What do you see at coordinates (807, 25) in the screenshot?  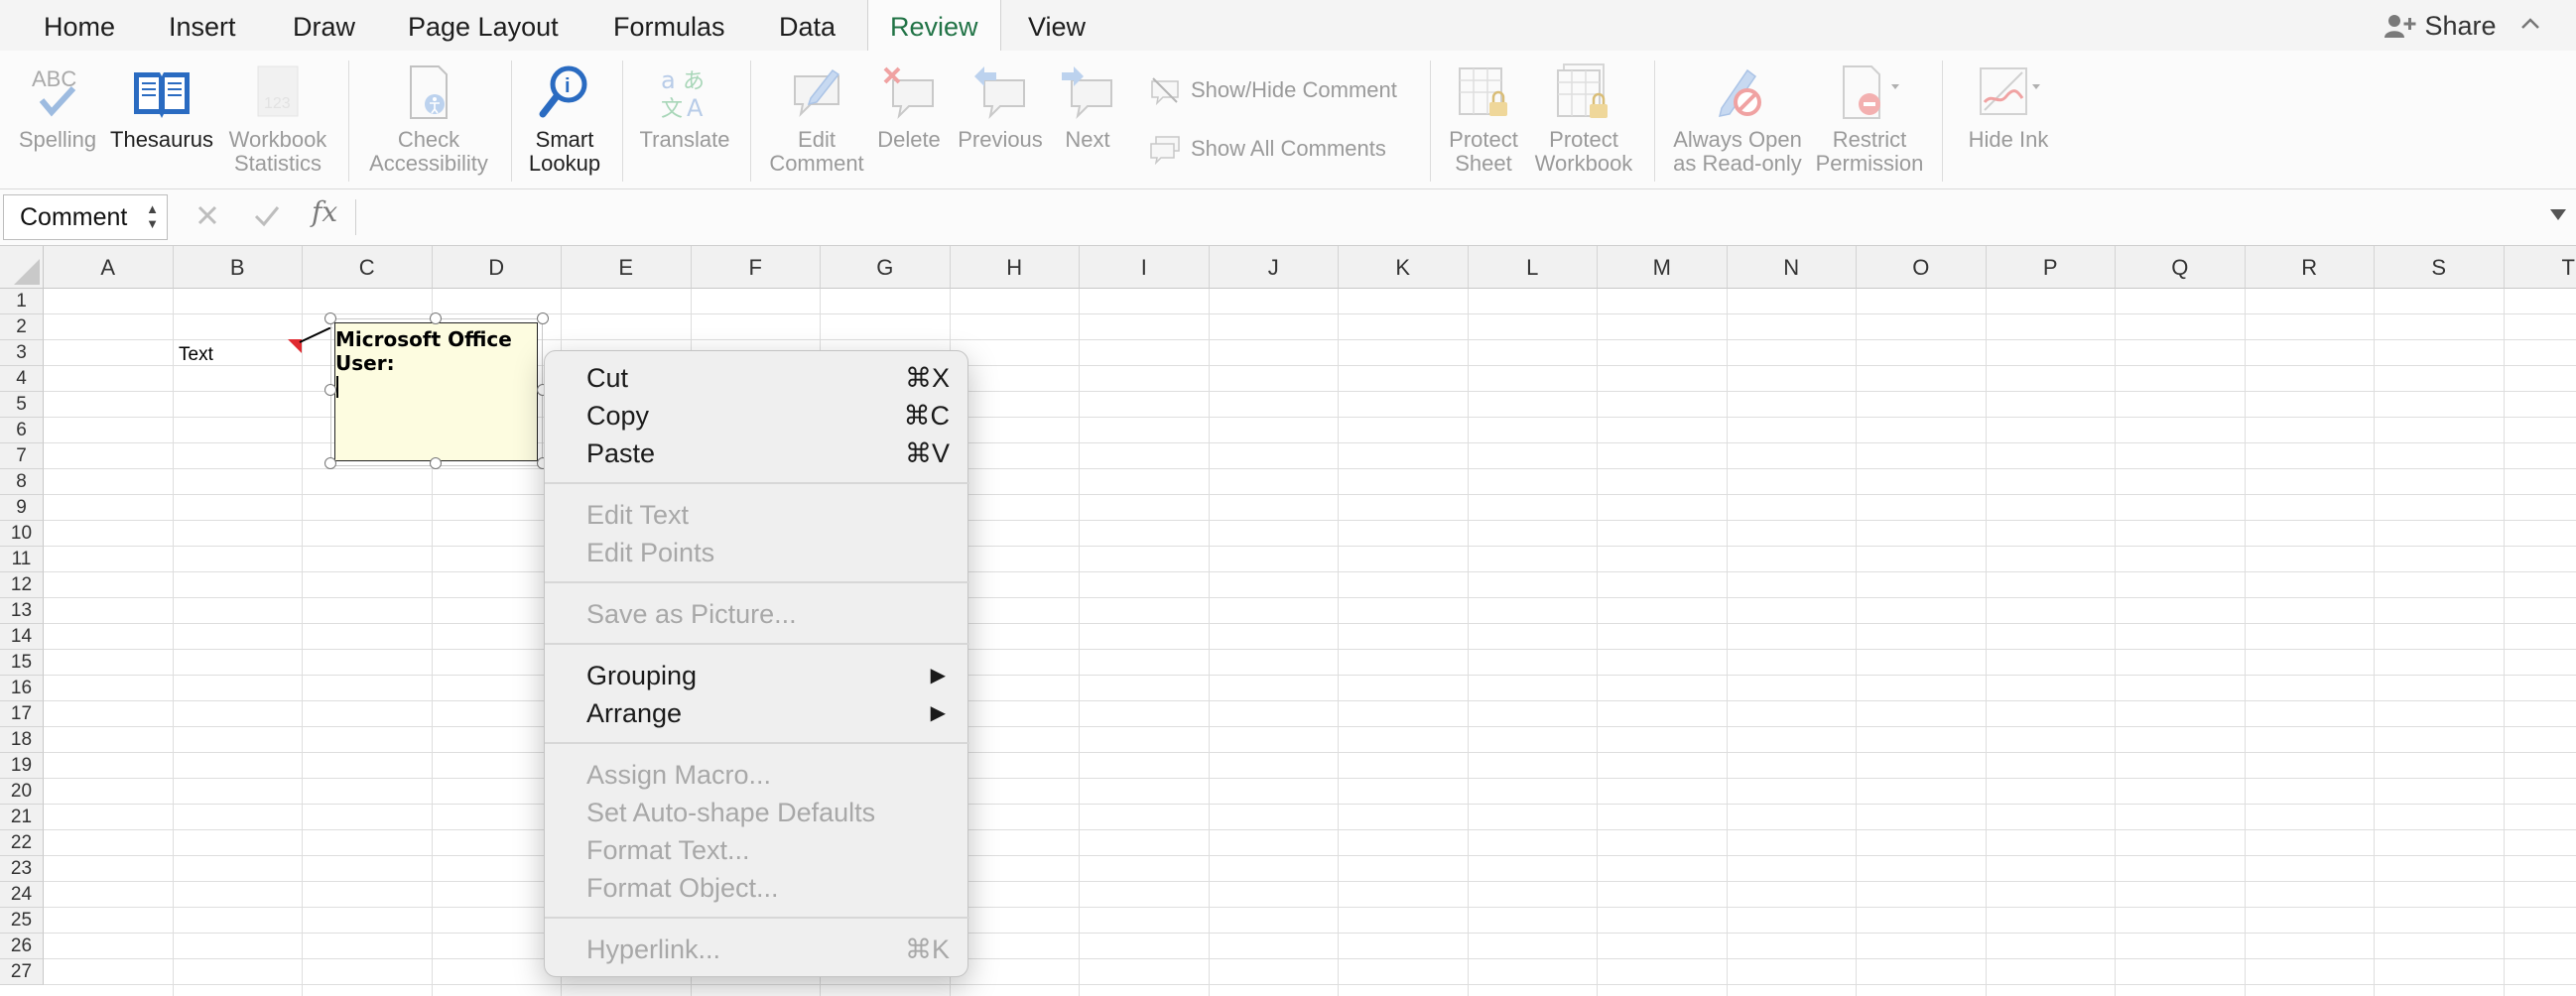 I see `tab-data: Data` at bounding box center [807, 25].